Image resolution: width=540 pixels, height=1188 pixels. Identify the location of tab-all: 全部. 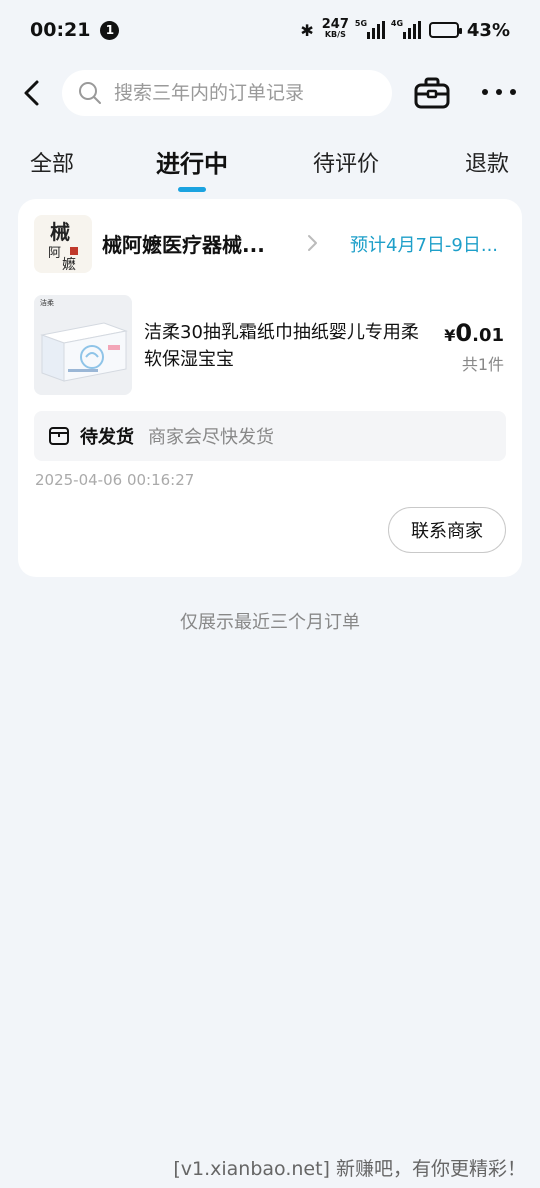
(52, 162).